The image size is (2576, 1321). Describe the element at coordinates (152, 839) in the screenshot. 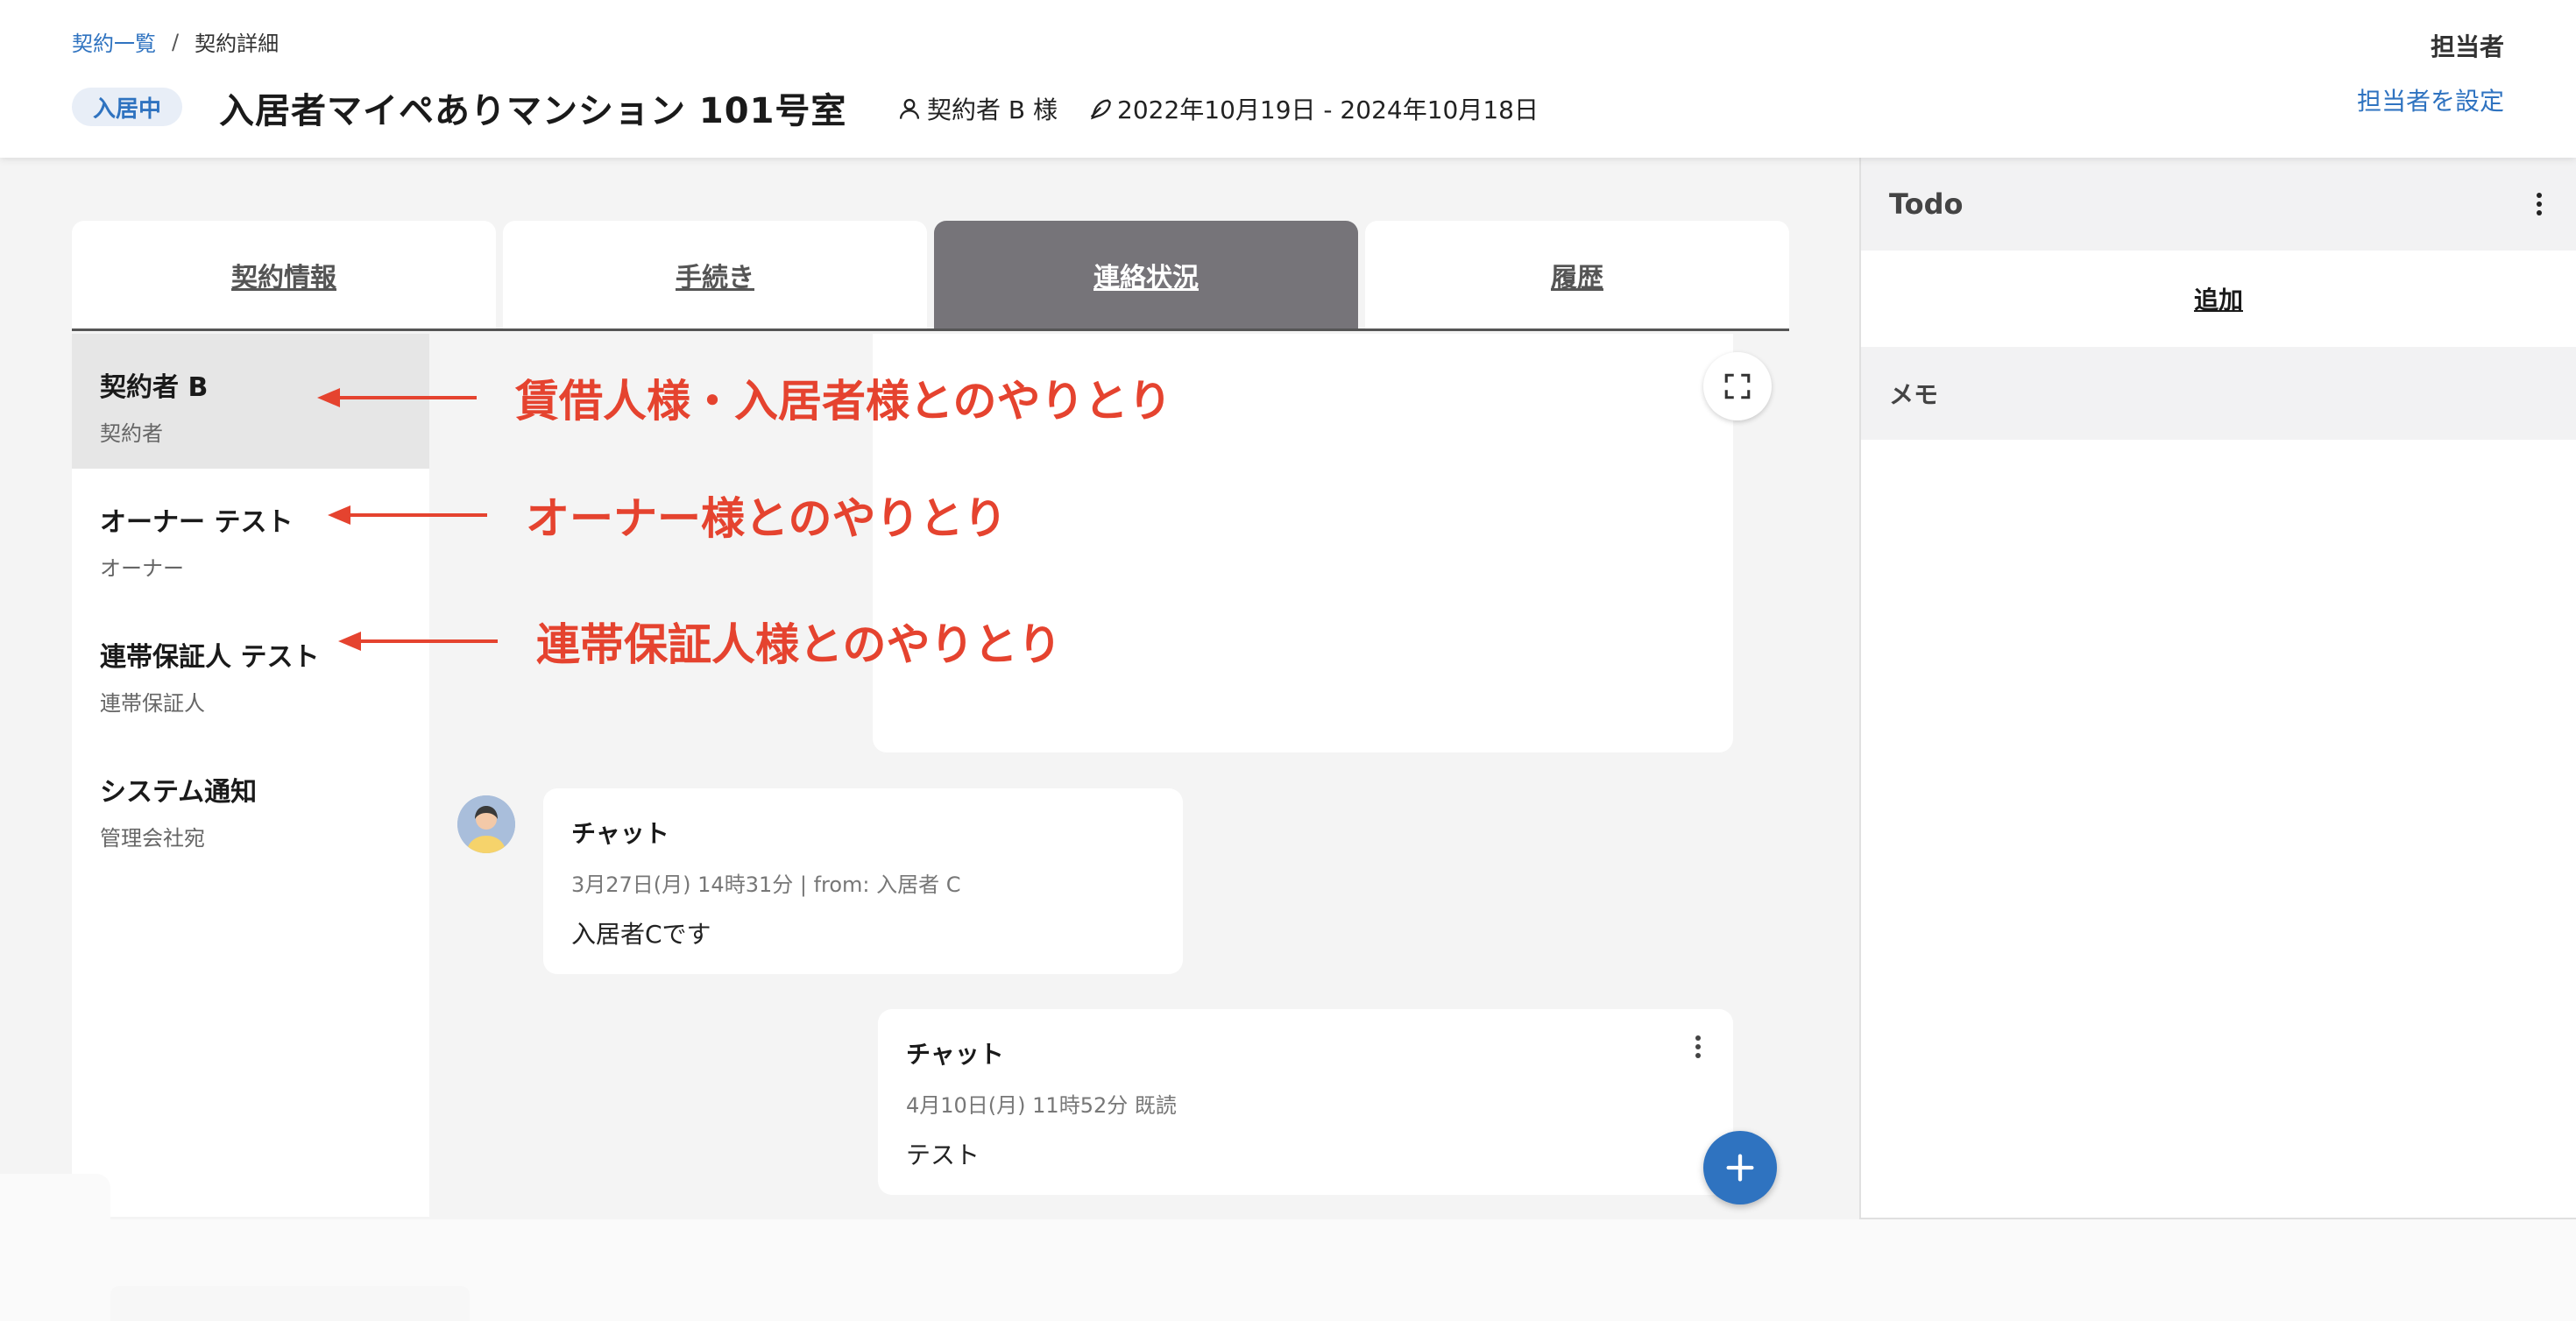

I see `contact-role: 管理会社宛` at that location.